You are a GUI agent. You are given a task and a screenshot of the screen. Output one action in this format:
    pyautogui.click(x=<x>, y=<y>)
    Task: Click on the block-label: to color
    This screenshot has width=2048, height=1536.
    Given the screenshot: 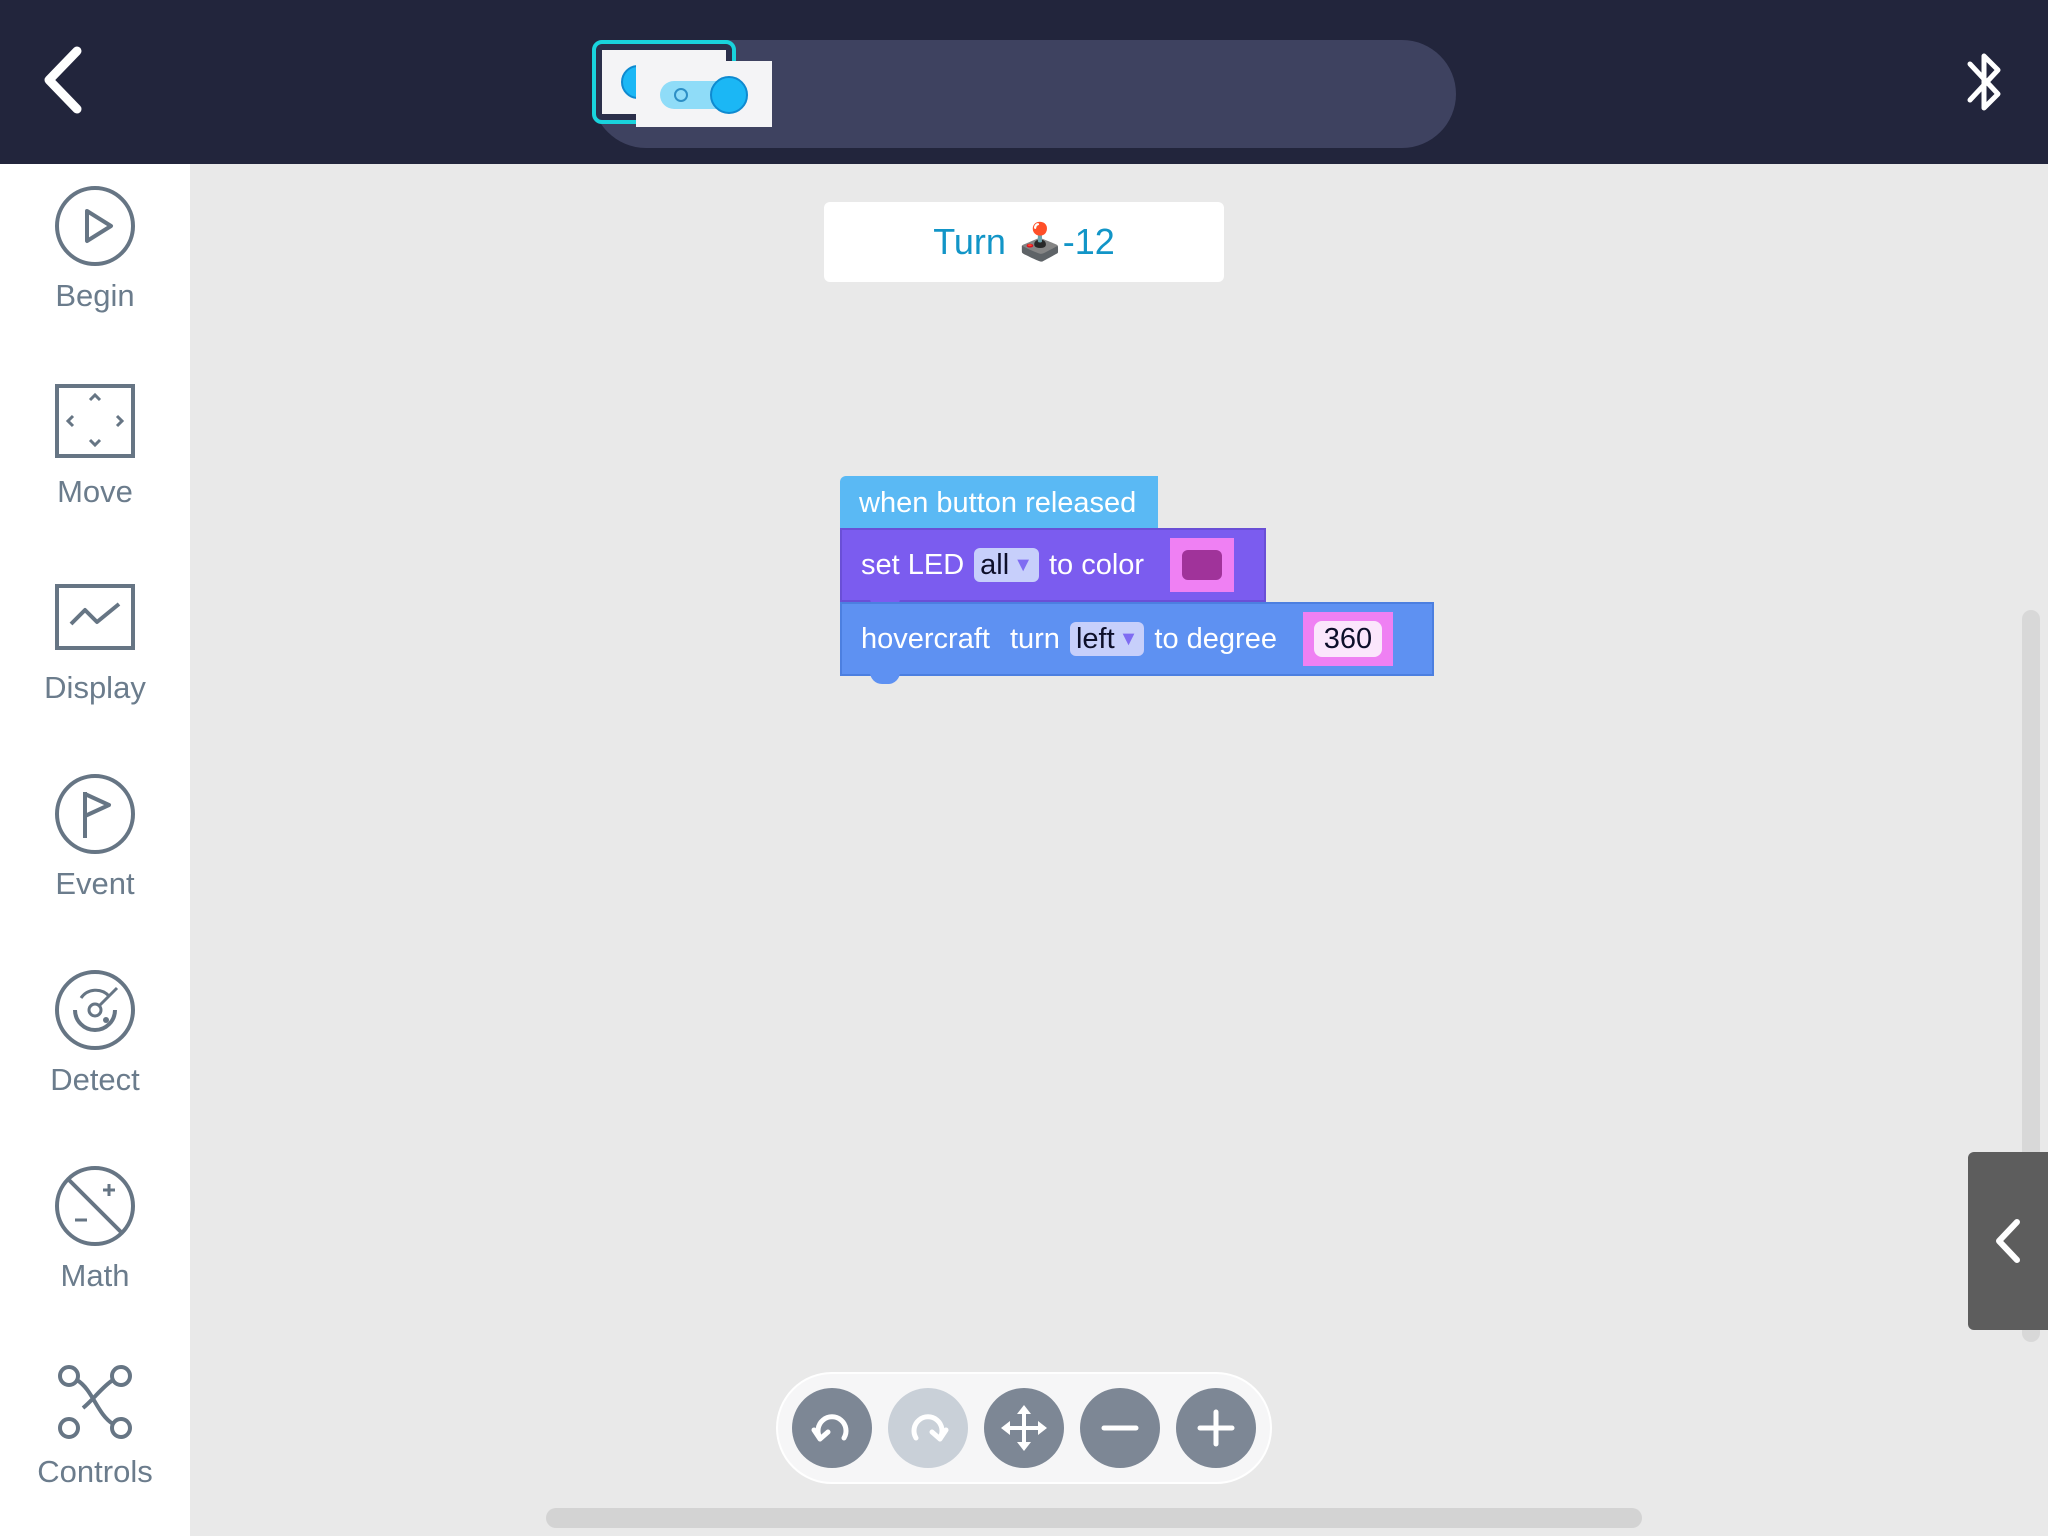 What is the action you would take?
    pyautogui.click(x=1096, y=564)
    